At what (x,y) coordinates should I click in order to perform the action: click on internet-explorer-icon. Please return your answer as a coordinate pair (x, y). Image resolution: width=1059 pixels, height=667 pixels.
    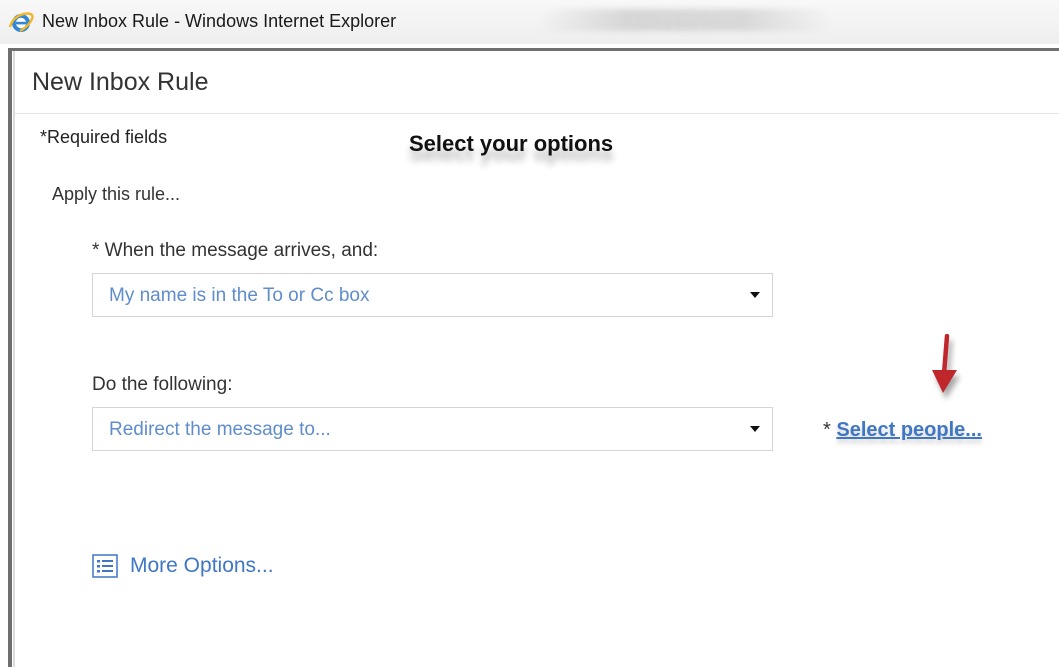
    Looking at the image, I should click on (21, 22).